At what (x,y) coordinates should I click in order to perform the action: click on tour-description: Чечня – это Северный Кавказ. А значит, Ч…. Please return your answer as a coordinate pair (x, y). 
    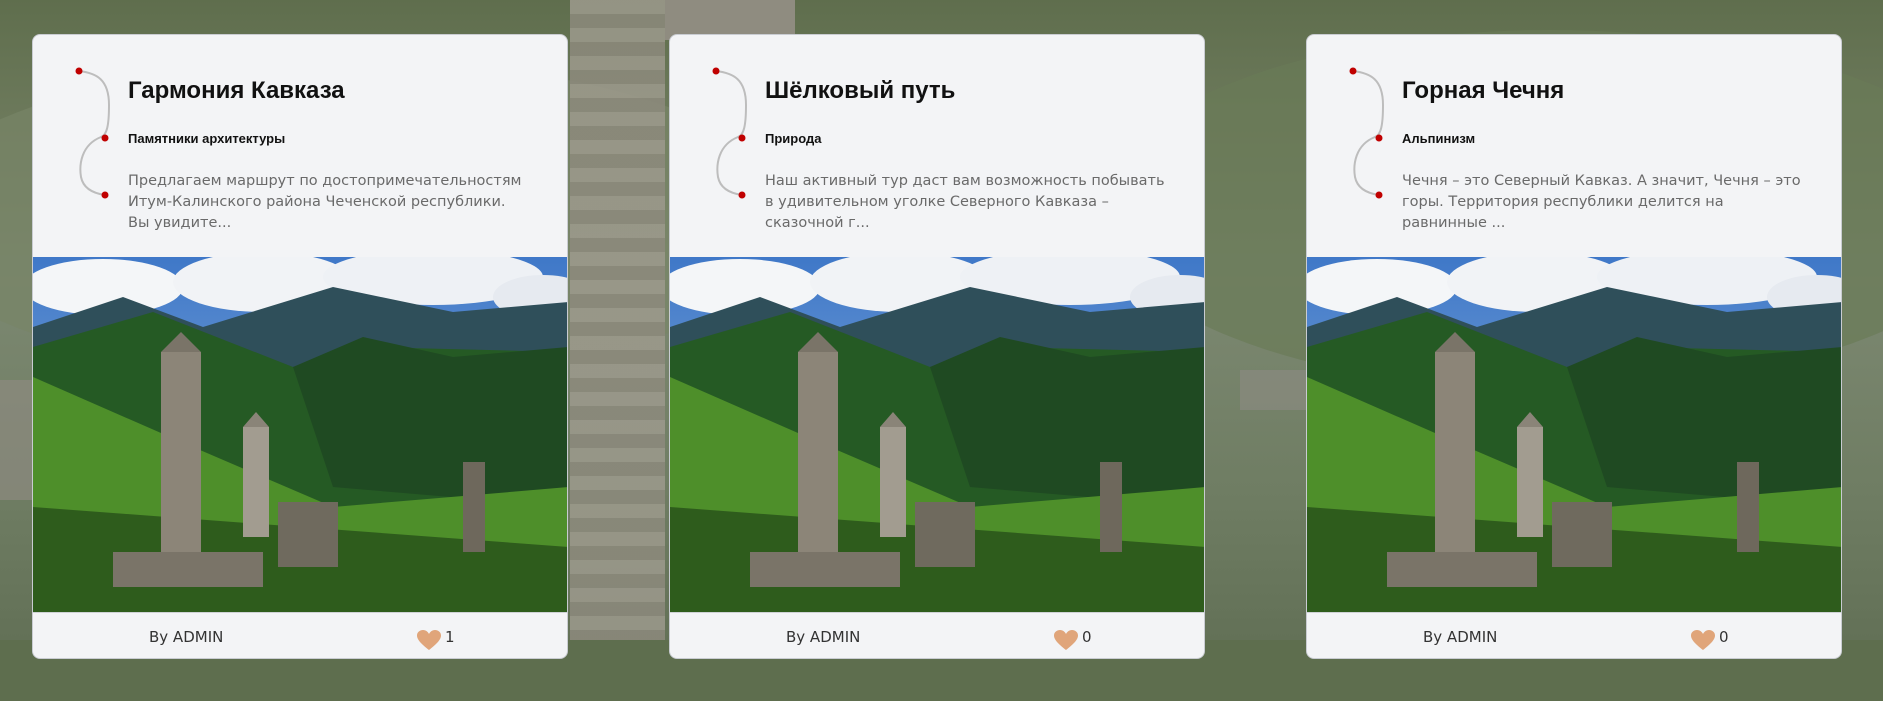
    Looking at the image, I should click on (1601, 202).